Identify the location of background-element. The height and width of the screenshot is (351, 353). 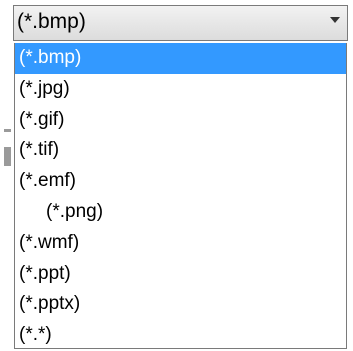
(7, 156).